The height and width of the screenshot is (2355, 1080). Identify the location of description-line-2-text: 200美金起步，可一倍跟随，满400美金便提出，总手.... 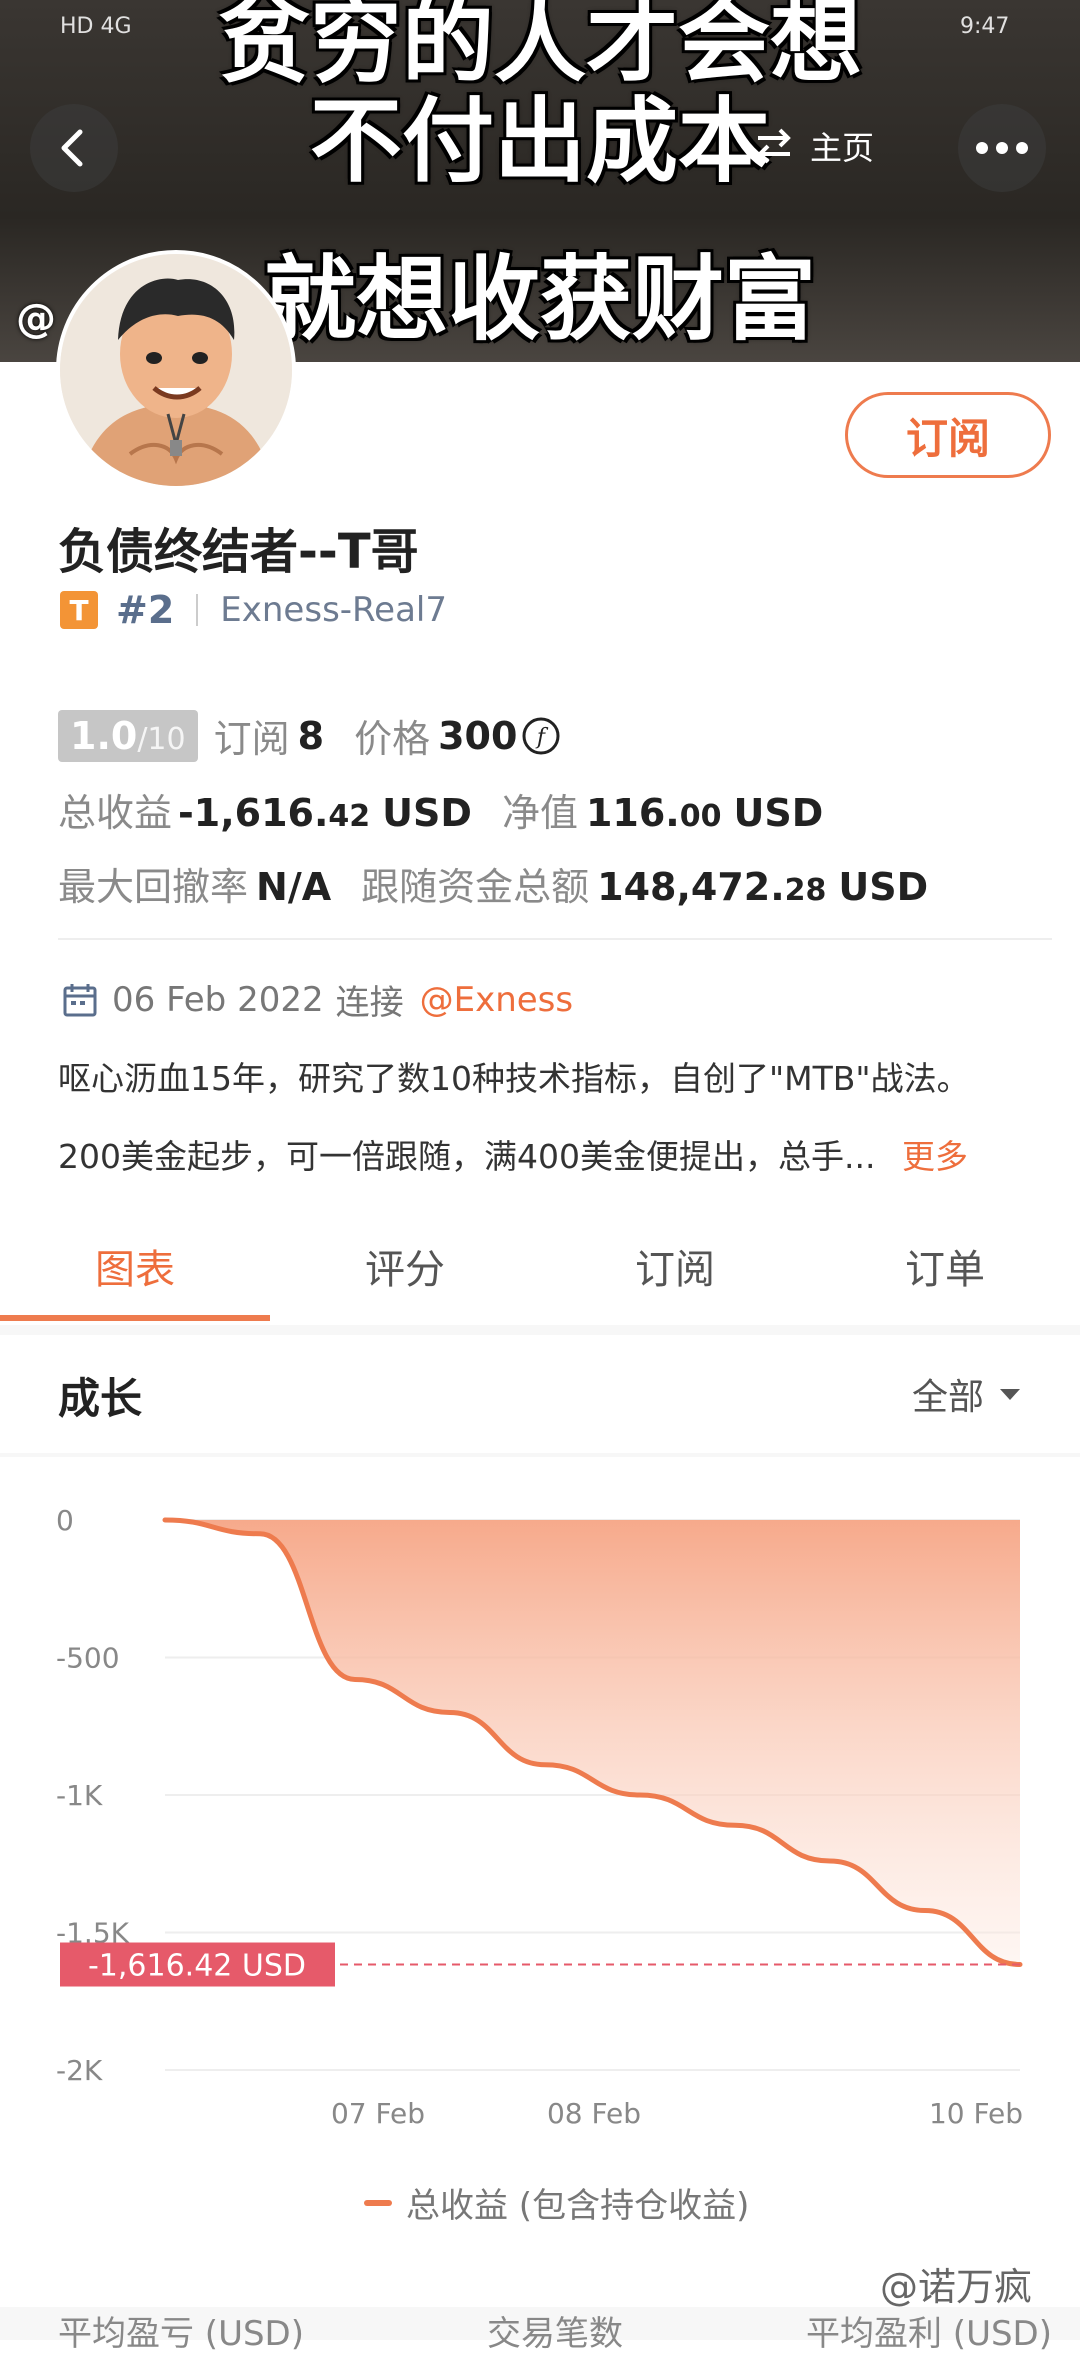
(467, 1156).